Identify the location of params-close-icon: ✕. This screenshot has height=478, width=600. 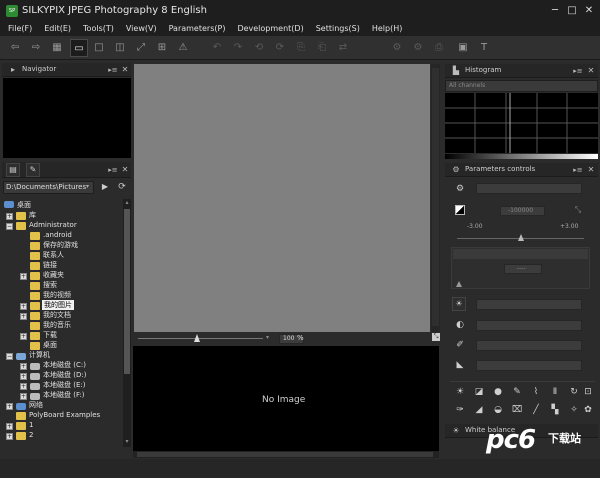
(591, 170).